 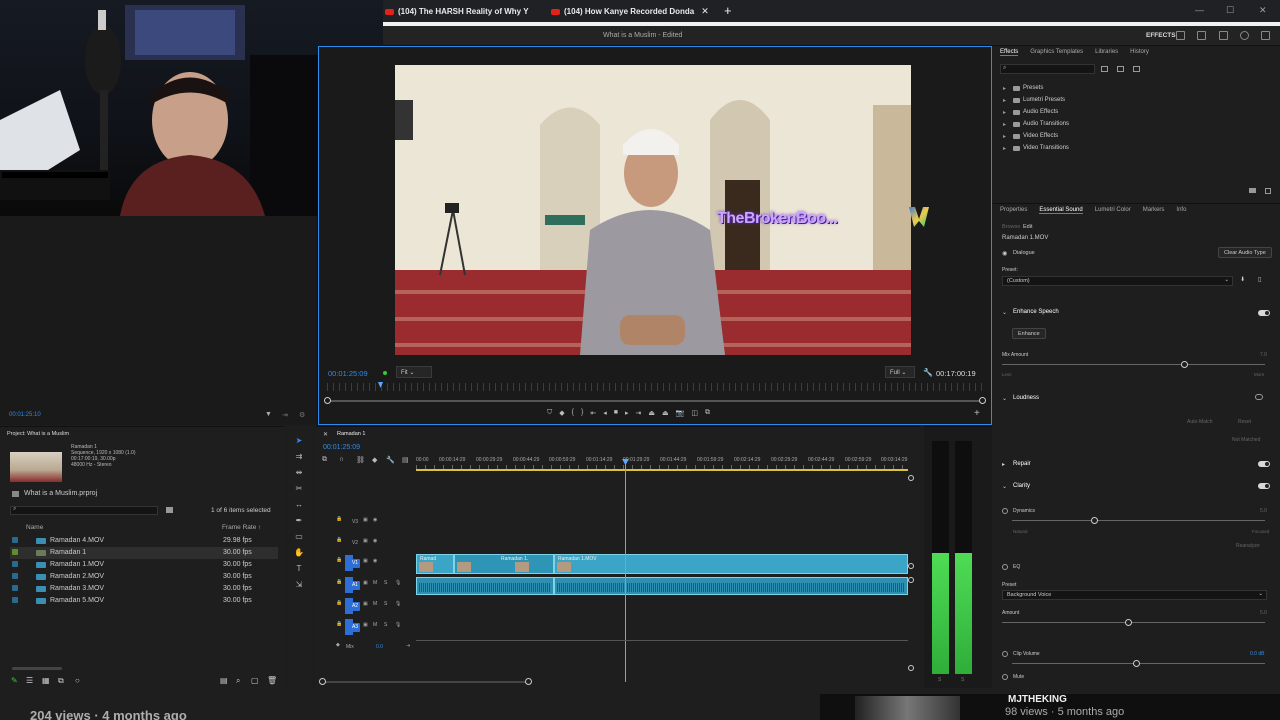 What do you see at coordinates (977, 413) in the screenshot?
I see `add-button-icon: +` at bounding box center [977, 413].